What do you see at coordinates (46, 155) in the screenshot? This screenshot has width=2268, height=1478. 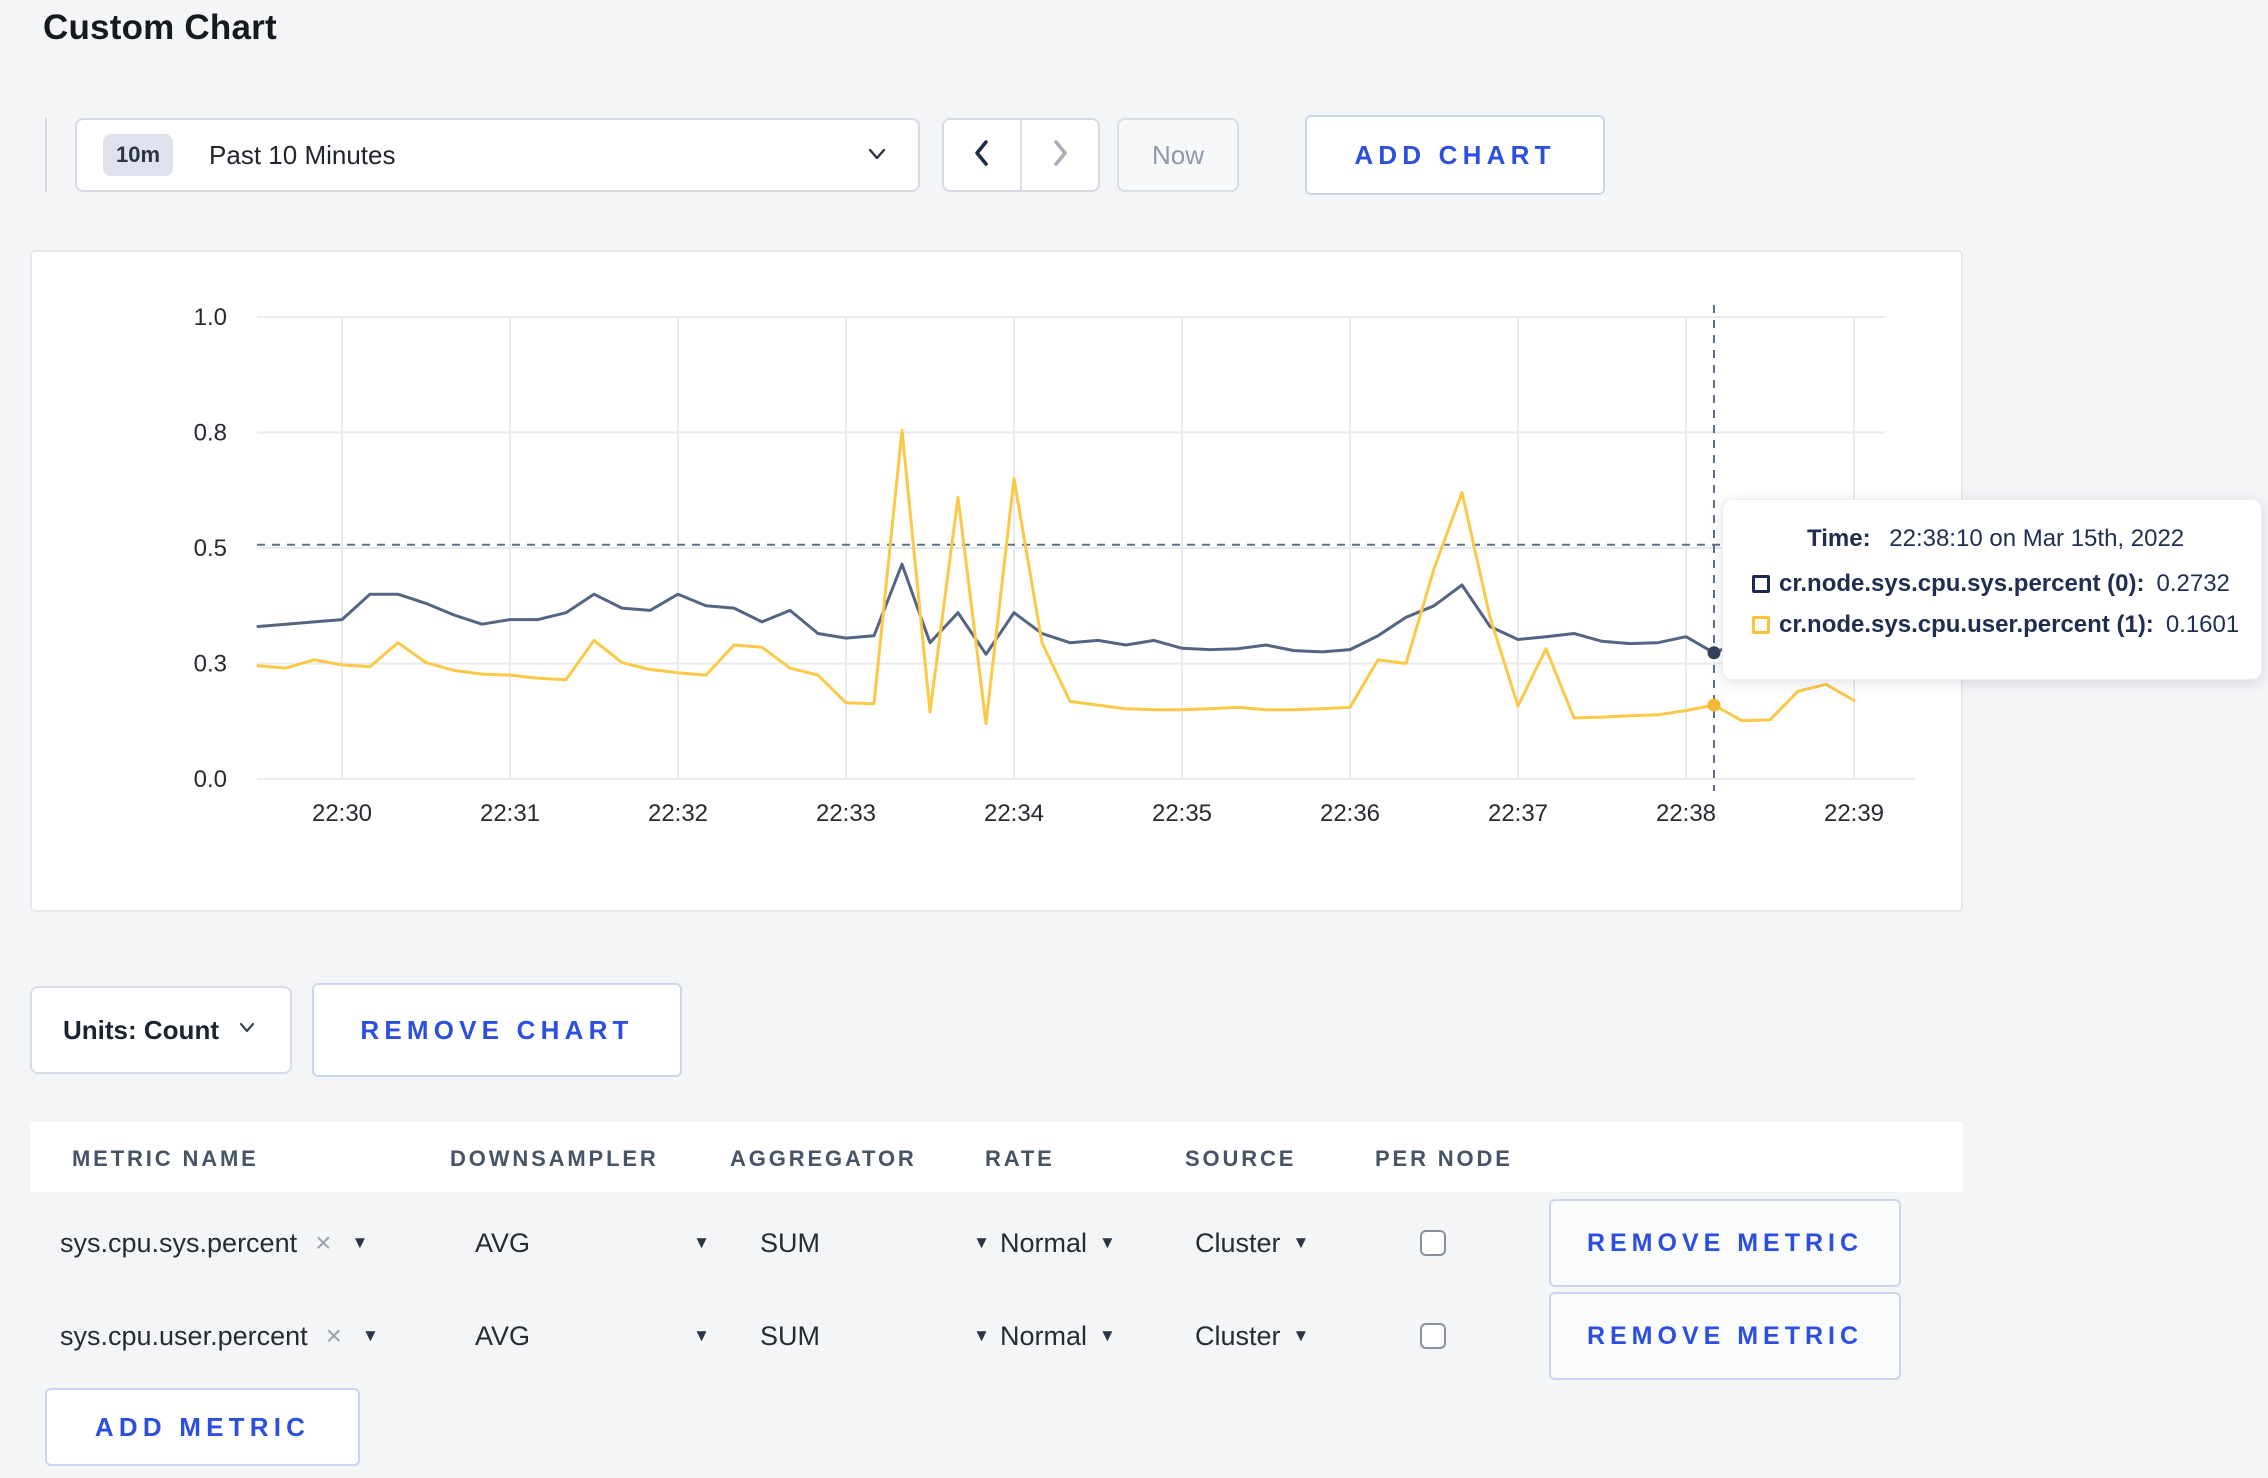 I see `toolbar-divider` at bounding box center [46, 155].